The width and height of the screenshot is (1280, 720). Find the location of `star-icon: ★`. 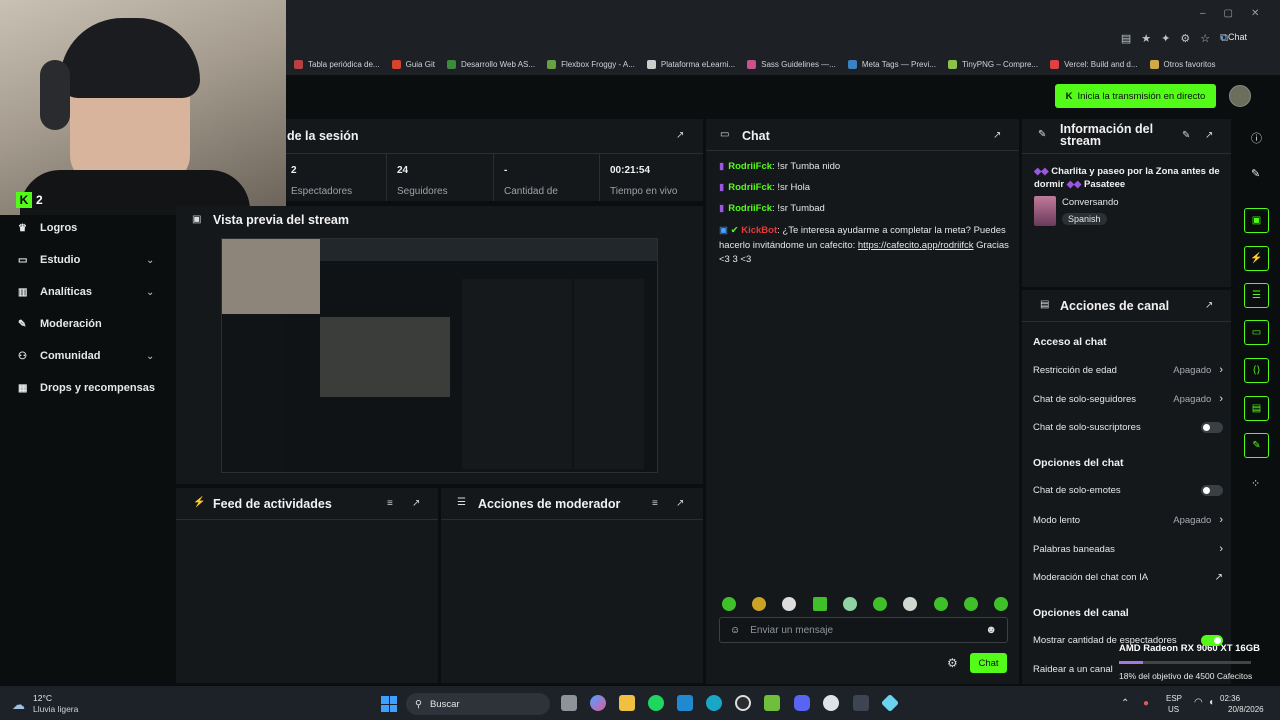

star-icon: ★ is located at coordinates (1146, 38).